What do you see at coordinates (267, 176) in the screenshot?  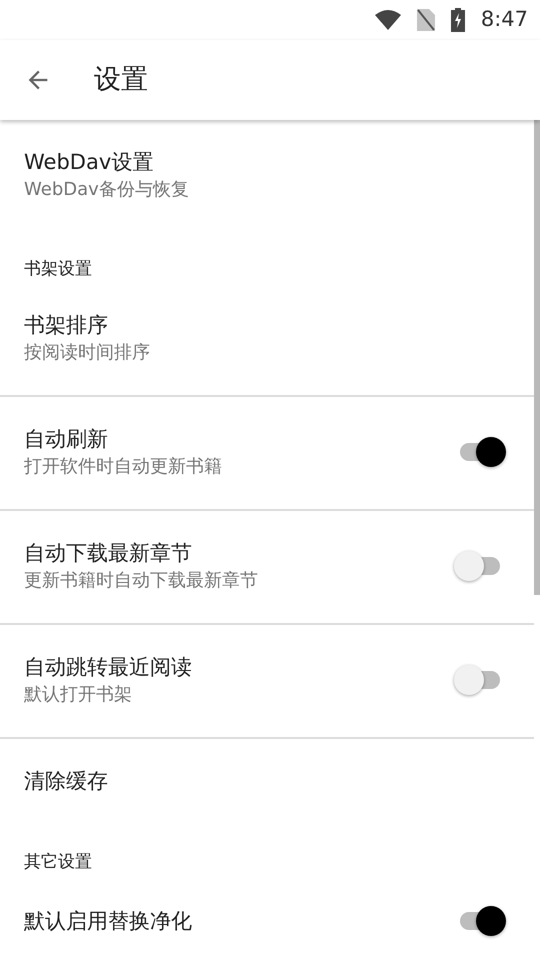 I see `settings-item: WebDav设置 WebDav备份与恢复` at bounding box center [267, 176].